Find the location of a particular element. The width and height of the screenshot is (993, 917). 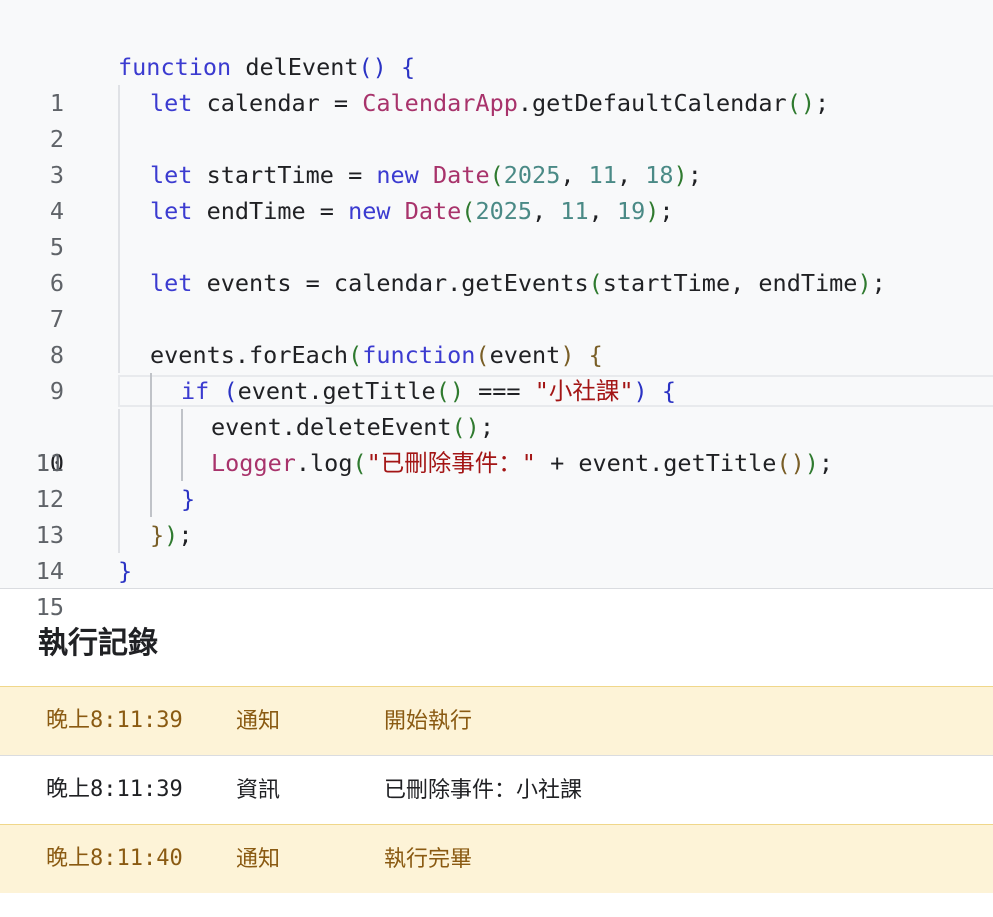

code-line: 11 event.deleteEvent(); is located at coordinates (496, 443).